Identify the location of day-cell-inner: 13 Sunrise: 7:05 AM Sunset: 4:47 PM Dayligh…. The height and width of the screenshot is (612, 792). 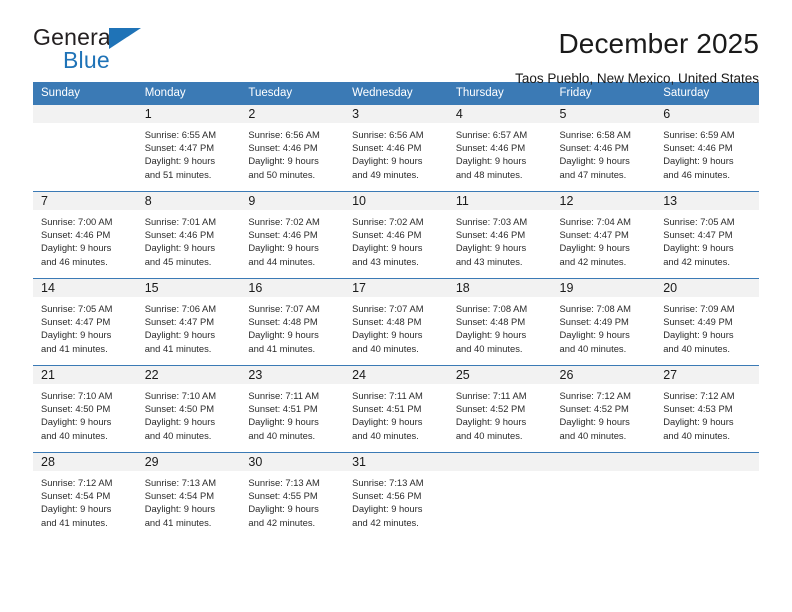
(707, 234).